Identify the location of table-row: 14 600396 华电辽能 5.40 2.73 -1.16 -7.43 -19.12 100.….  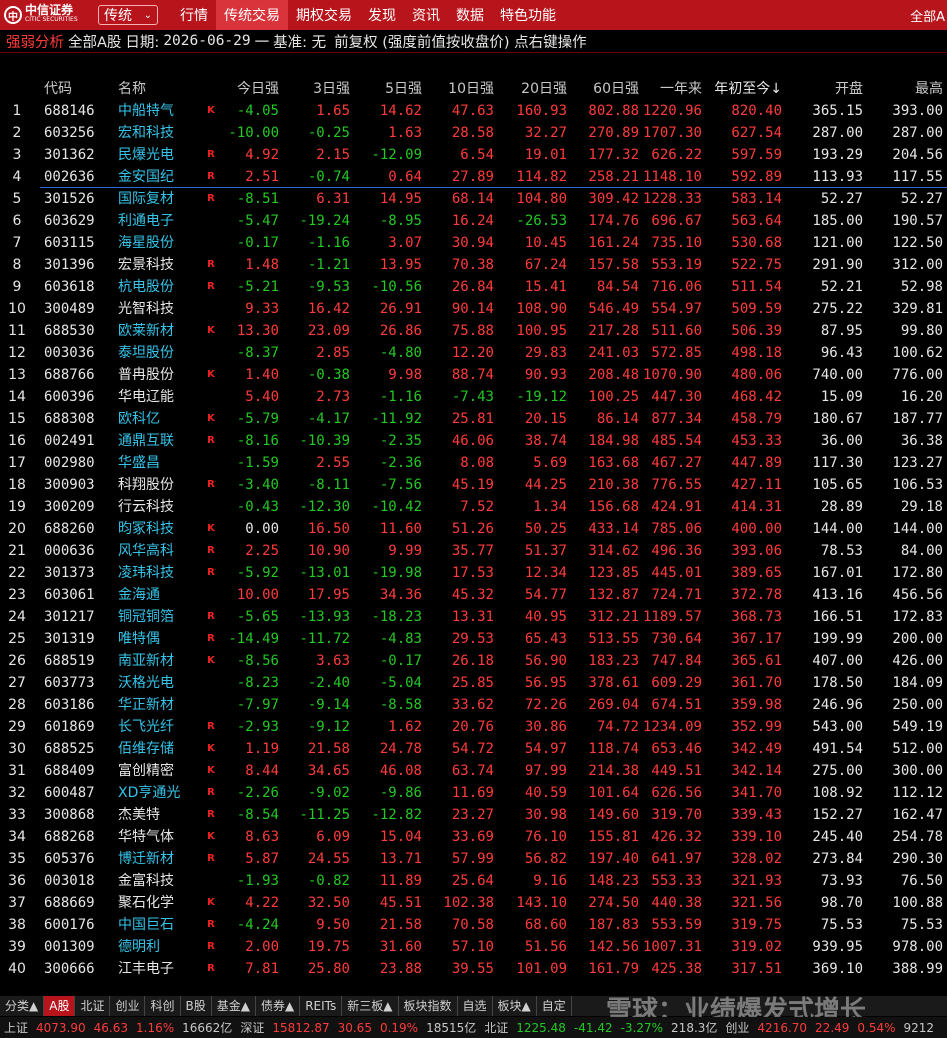
(473, 397).